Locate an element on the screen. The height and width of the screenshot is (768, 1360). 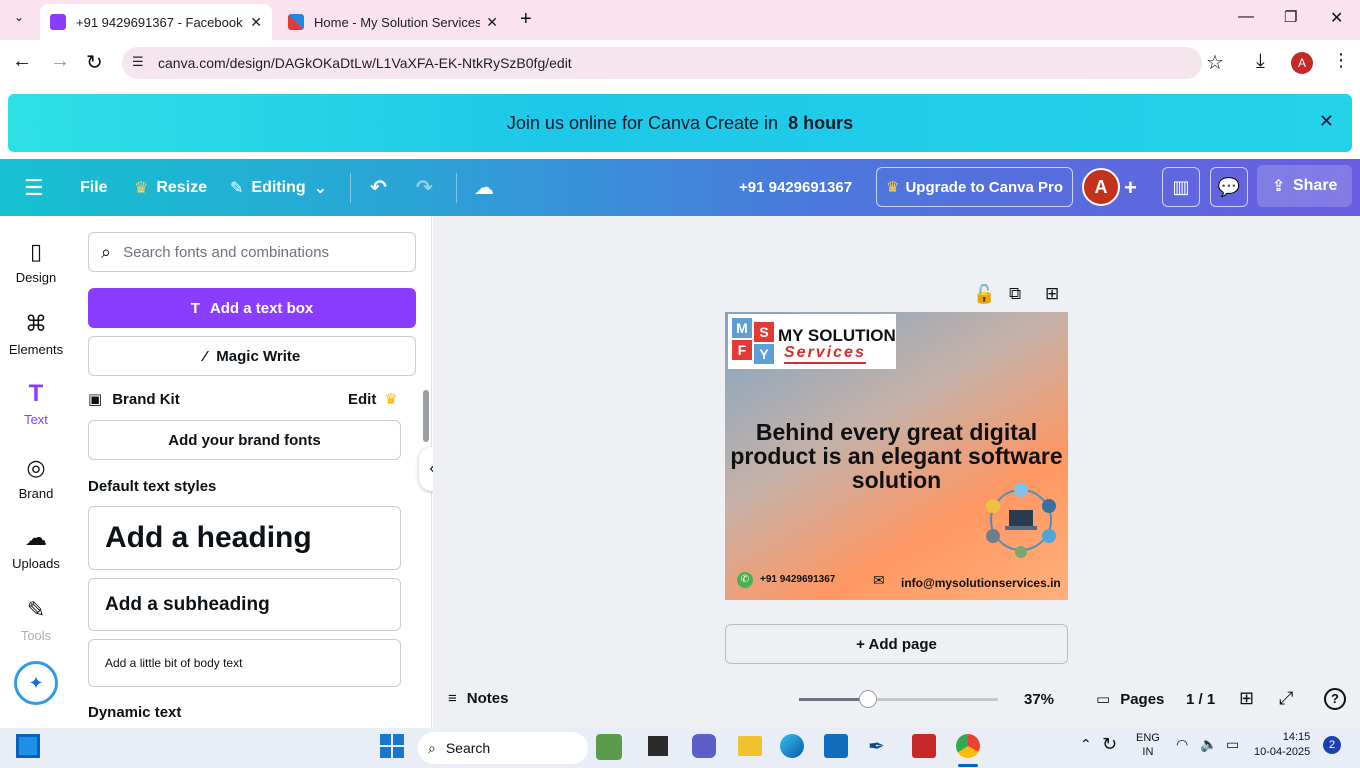
comment-icon: 💬 is located at coordinates (1229, 187).